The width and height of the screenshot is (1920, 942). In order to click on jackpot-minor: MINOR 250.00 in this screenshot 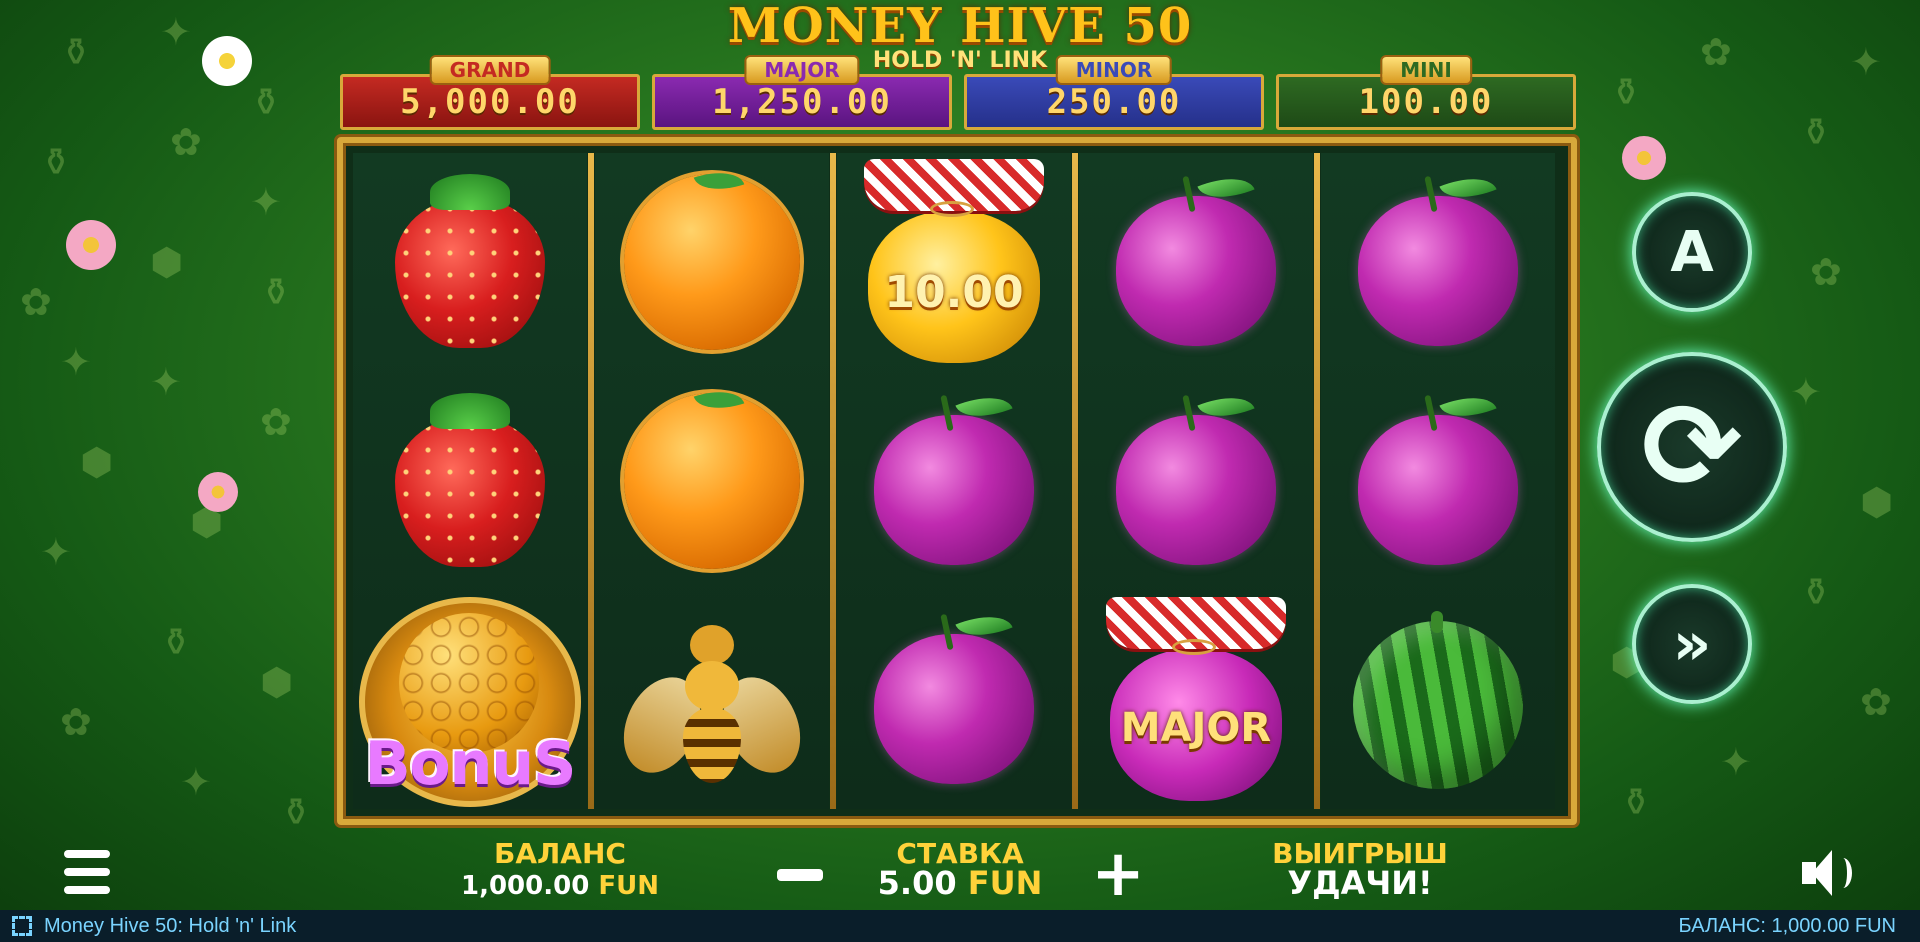, I will do `click(1114, 92)`.